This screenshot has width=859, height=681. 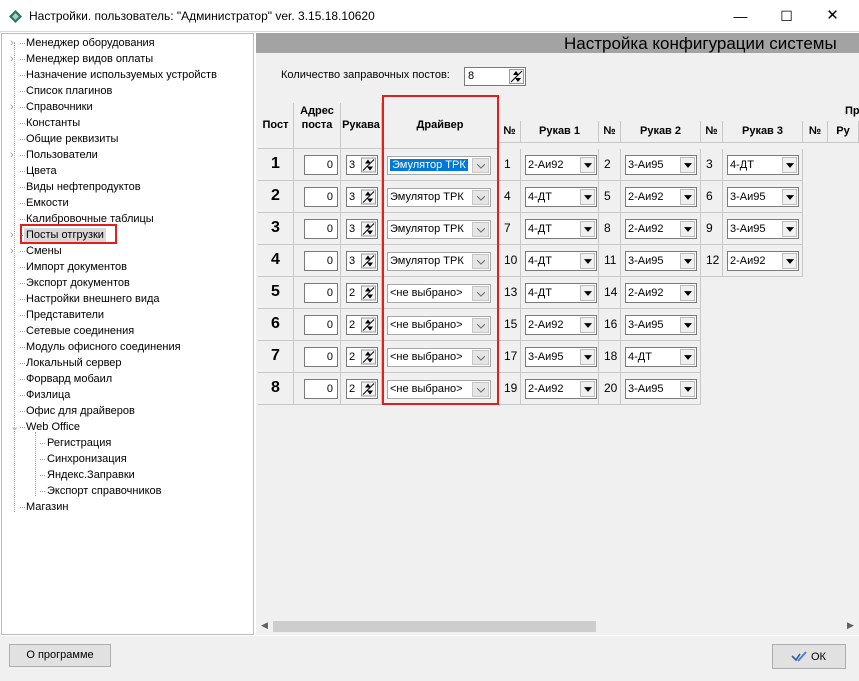 I want to click on tree-item: Цвета, so click(x=127, y=171).